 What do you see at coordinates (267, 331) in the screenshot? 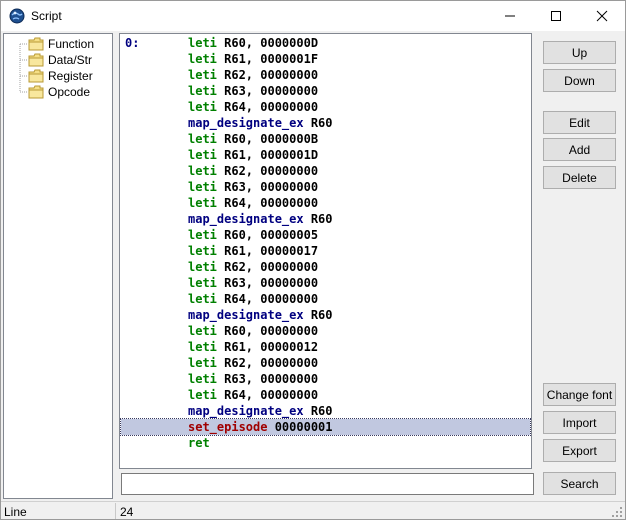
I see `code-args: R60, 00000000` at bounding box center [267, 331].